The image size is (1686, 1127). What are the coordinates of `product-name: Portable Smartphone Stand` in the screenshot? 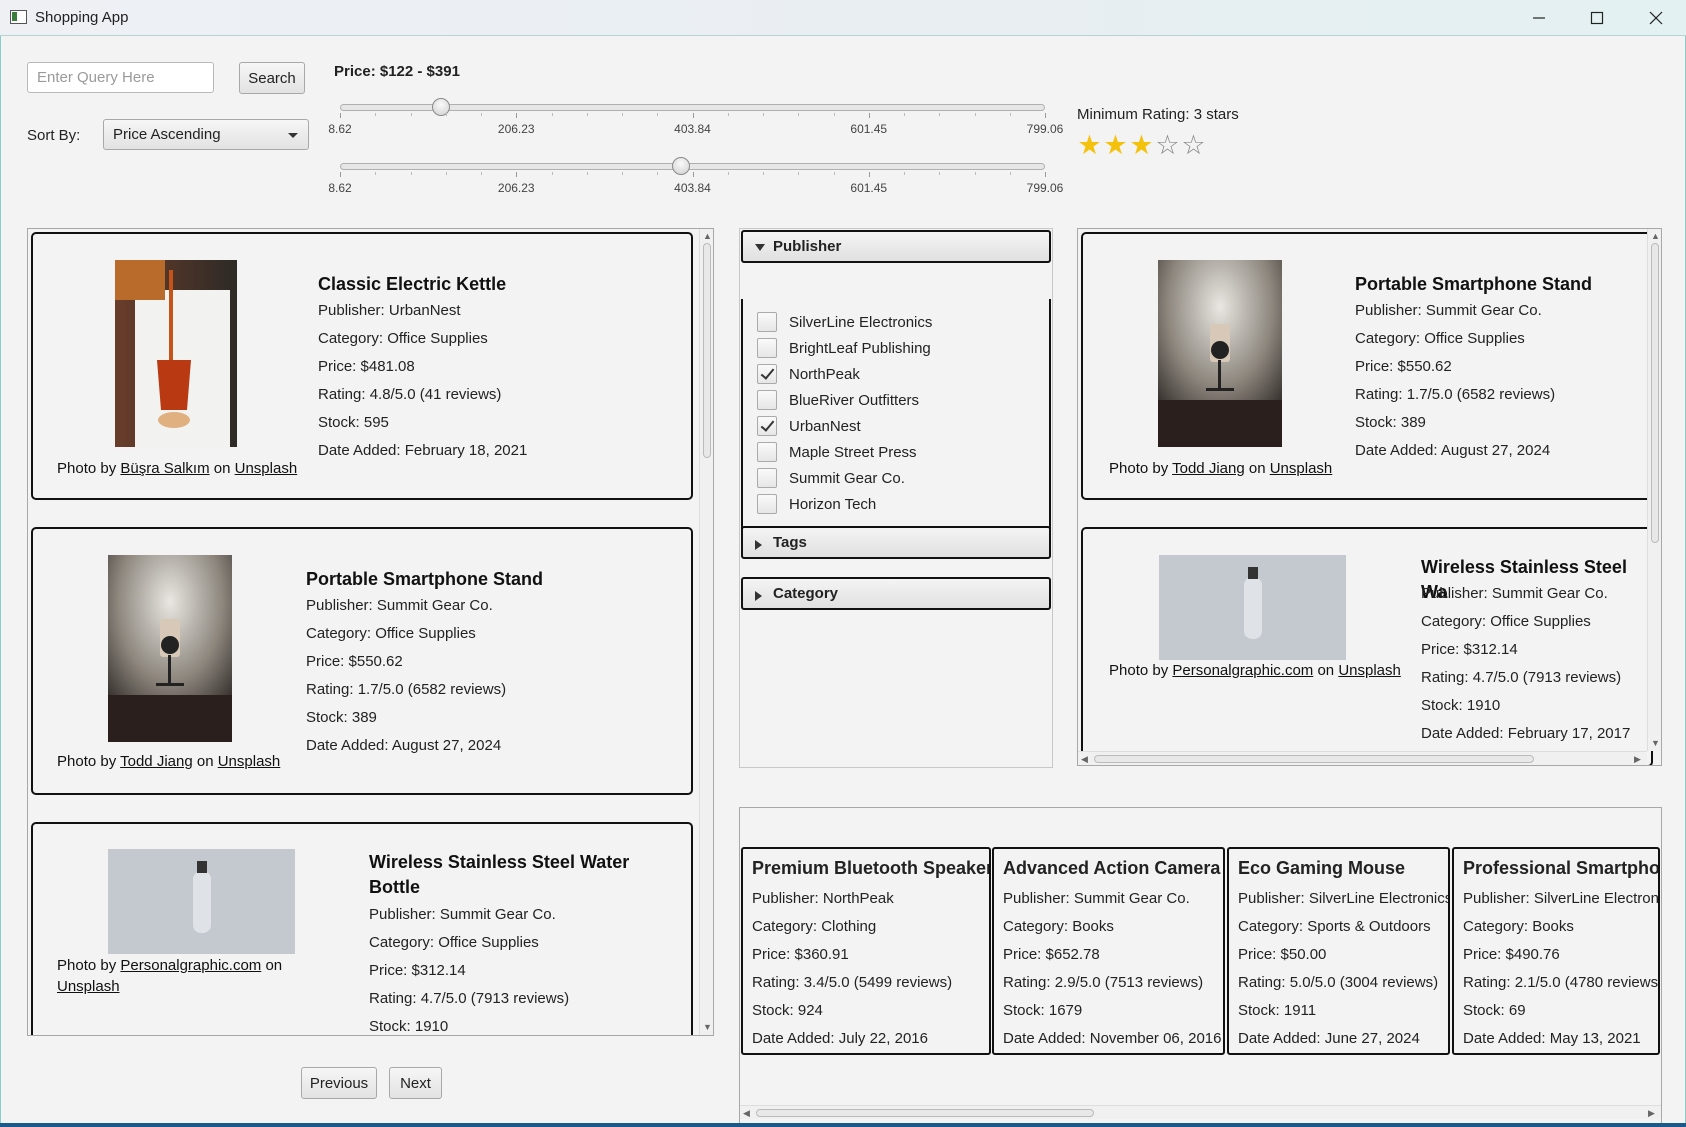 It's located at (425, 579).